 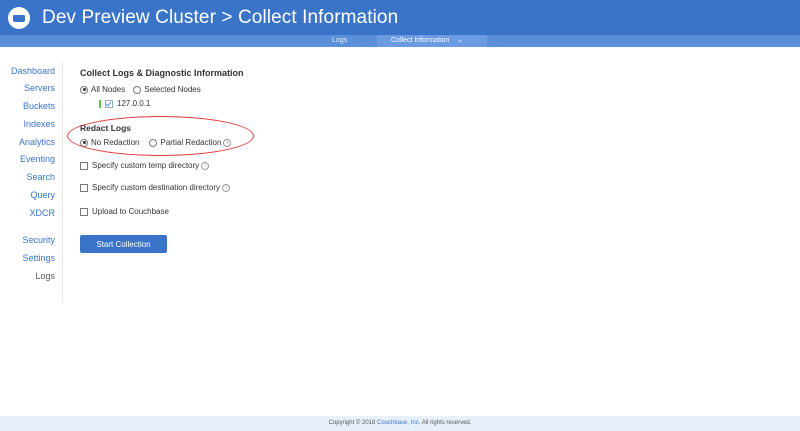 I want to click on footer-company-link: Couchbase, Inc., so click(x=398, y=423).